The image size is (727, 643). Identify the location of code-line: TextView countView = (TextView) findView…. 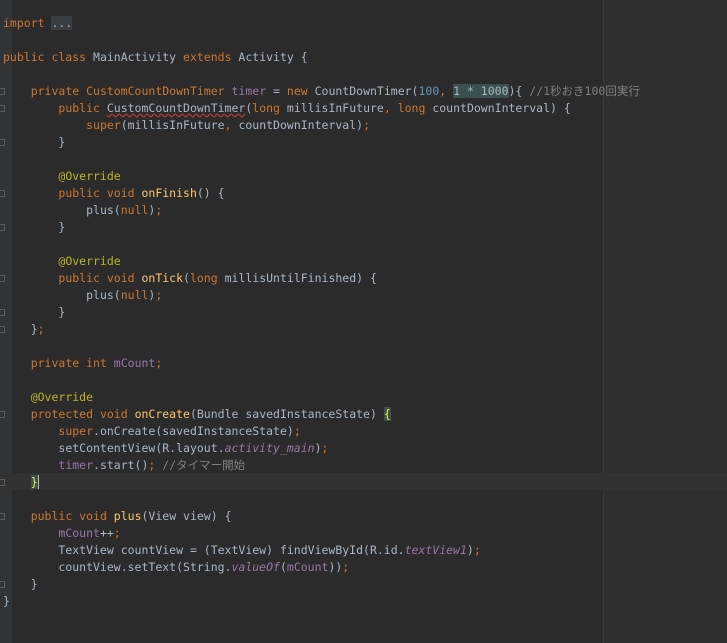
(321, 550).